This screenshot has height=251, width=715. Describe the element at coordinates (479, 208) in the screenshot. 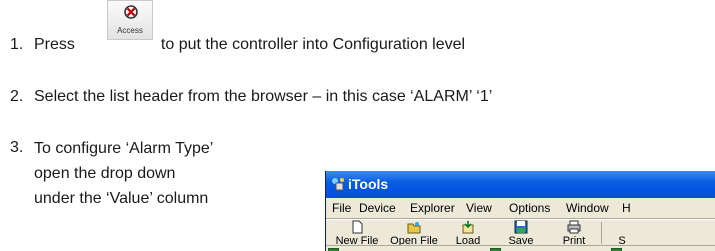

I see `menu-view: View` at that location.